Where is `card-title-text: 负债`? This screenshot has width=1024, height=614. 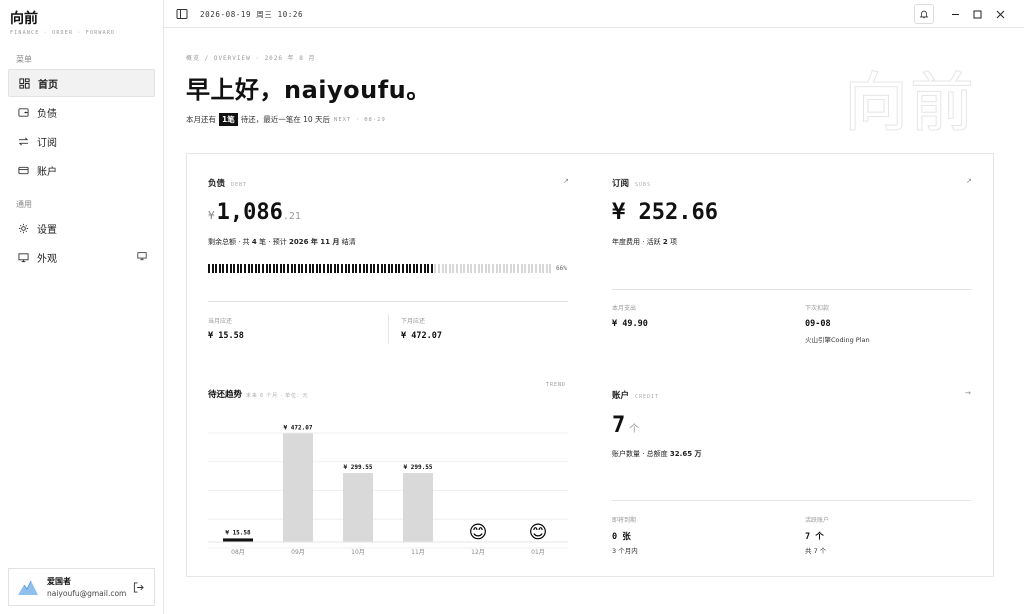 card-title-text: 负债 is located at coordinates (217, 184).